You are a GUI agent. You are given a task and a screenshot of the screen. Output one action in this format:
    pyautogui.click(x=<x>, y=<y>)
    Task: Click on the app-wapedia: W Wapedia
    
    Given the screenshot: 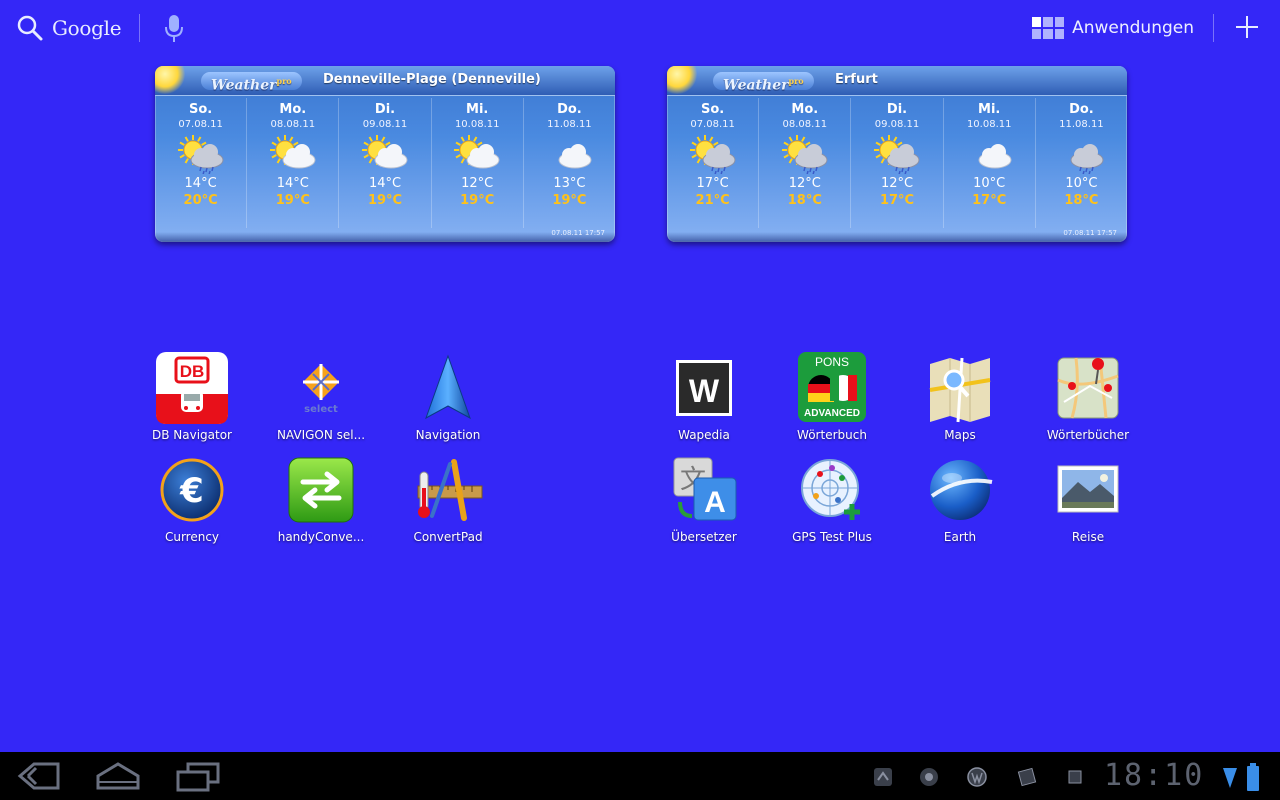 What is the action you would take?
    pyautogui.click(x=704, y=396)
    